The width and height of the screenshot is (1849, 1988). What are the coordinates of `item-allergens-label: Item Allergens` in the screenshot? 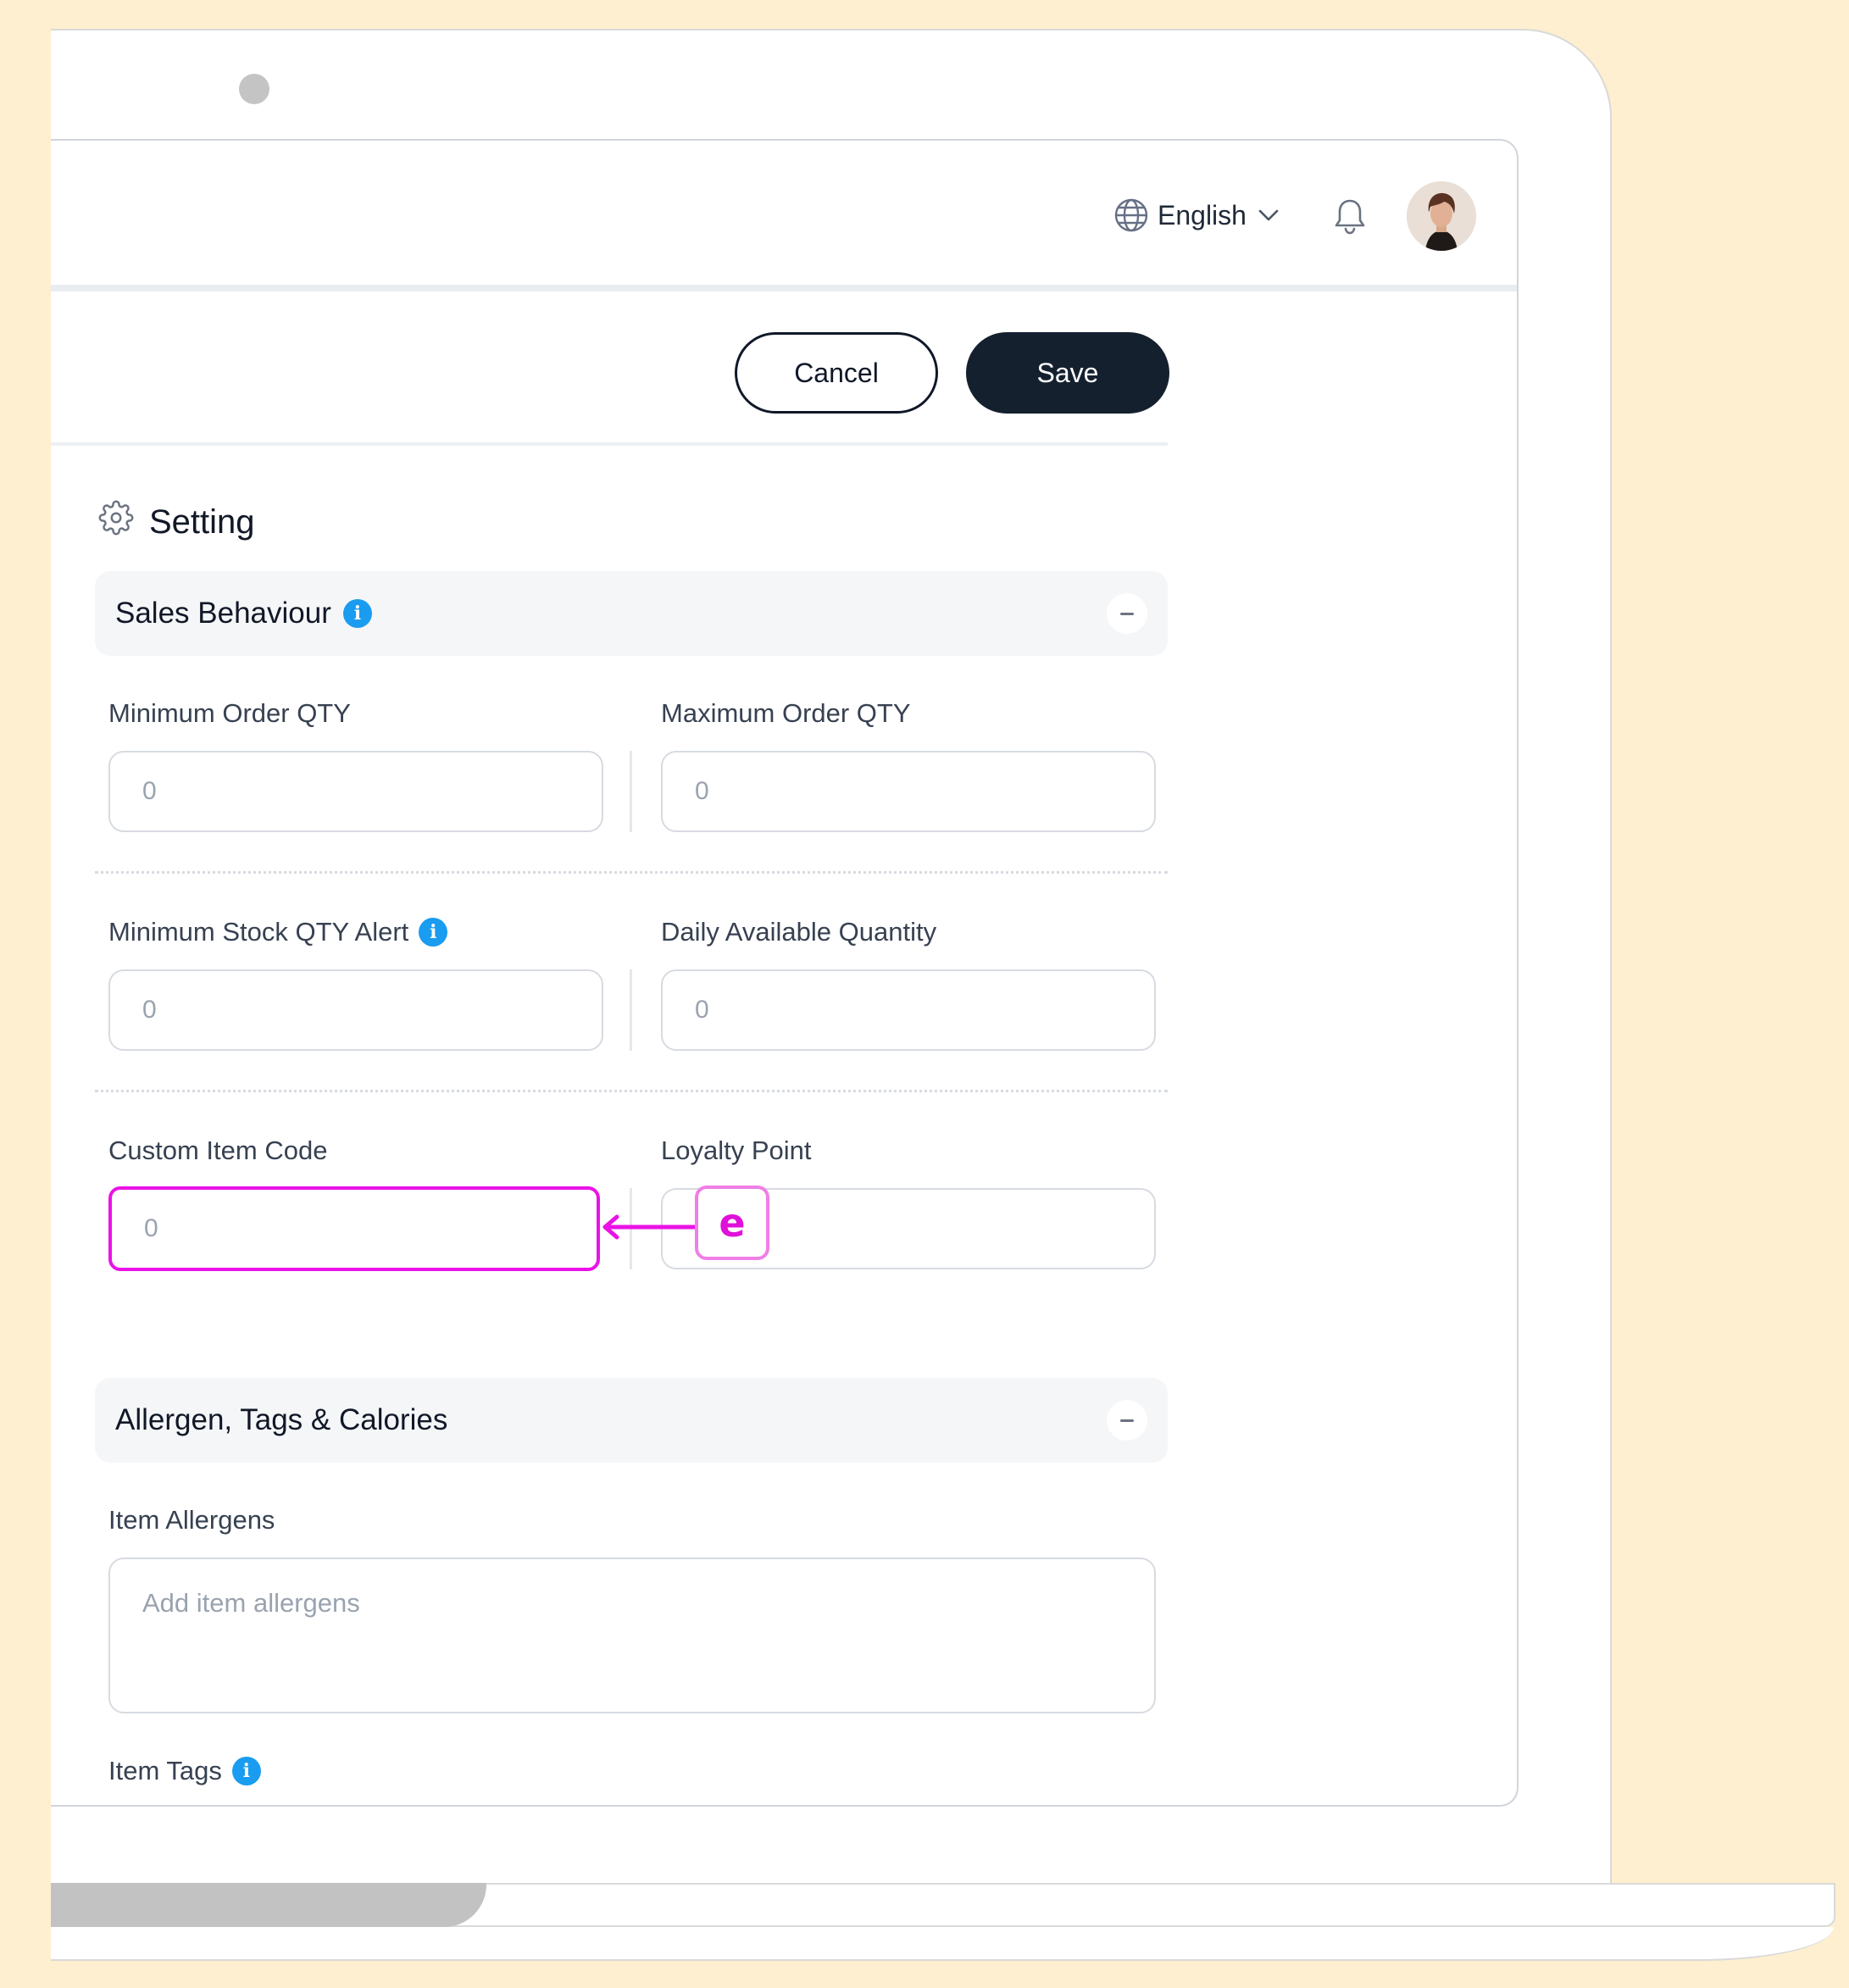 It's located at (192, 1520).